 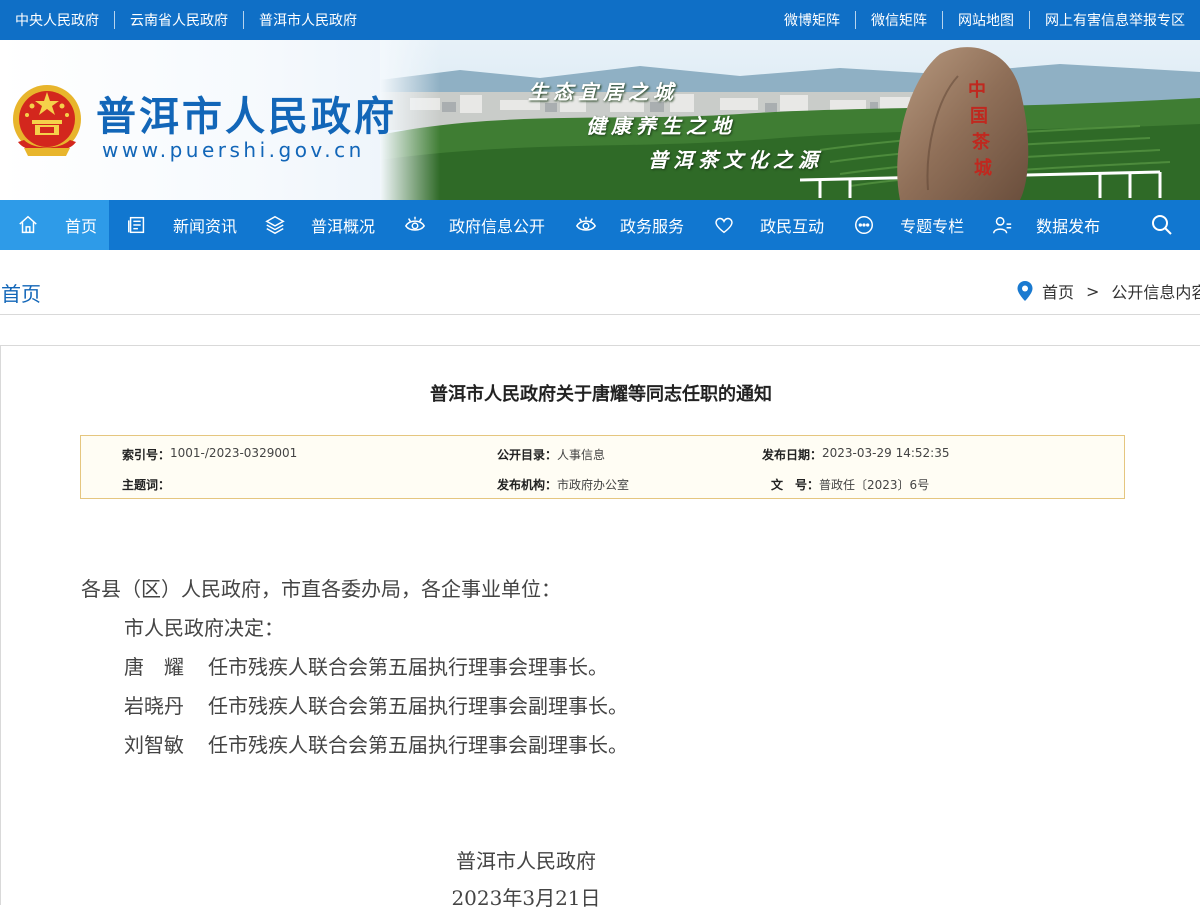 I want to click on nav-item-interaction: 政民互动, so click(x=754, y=225).